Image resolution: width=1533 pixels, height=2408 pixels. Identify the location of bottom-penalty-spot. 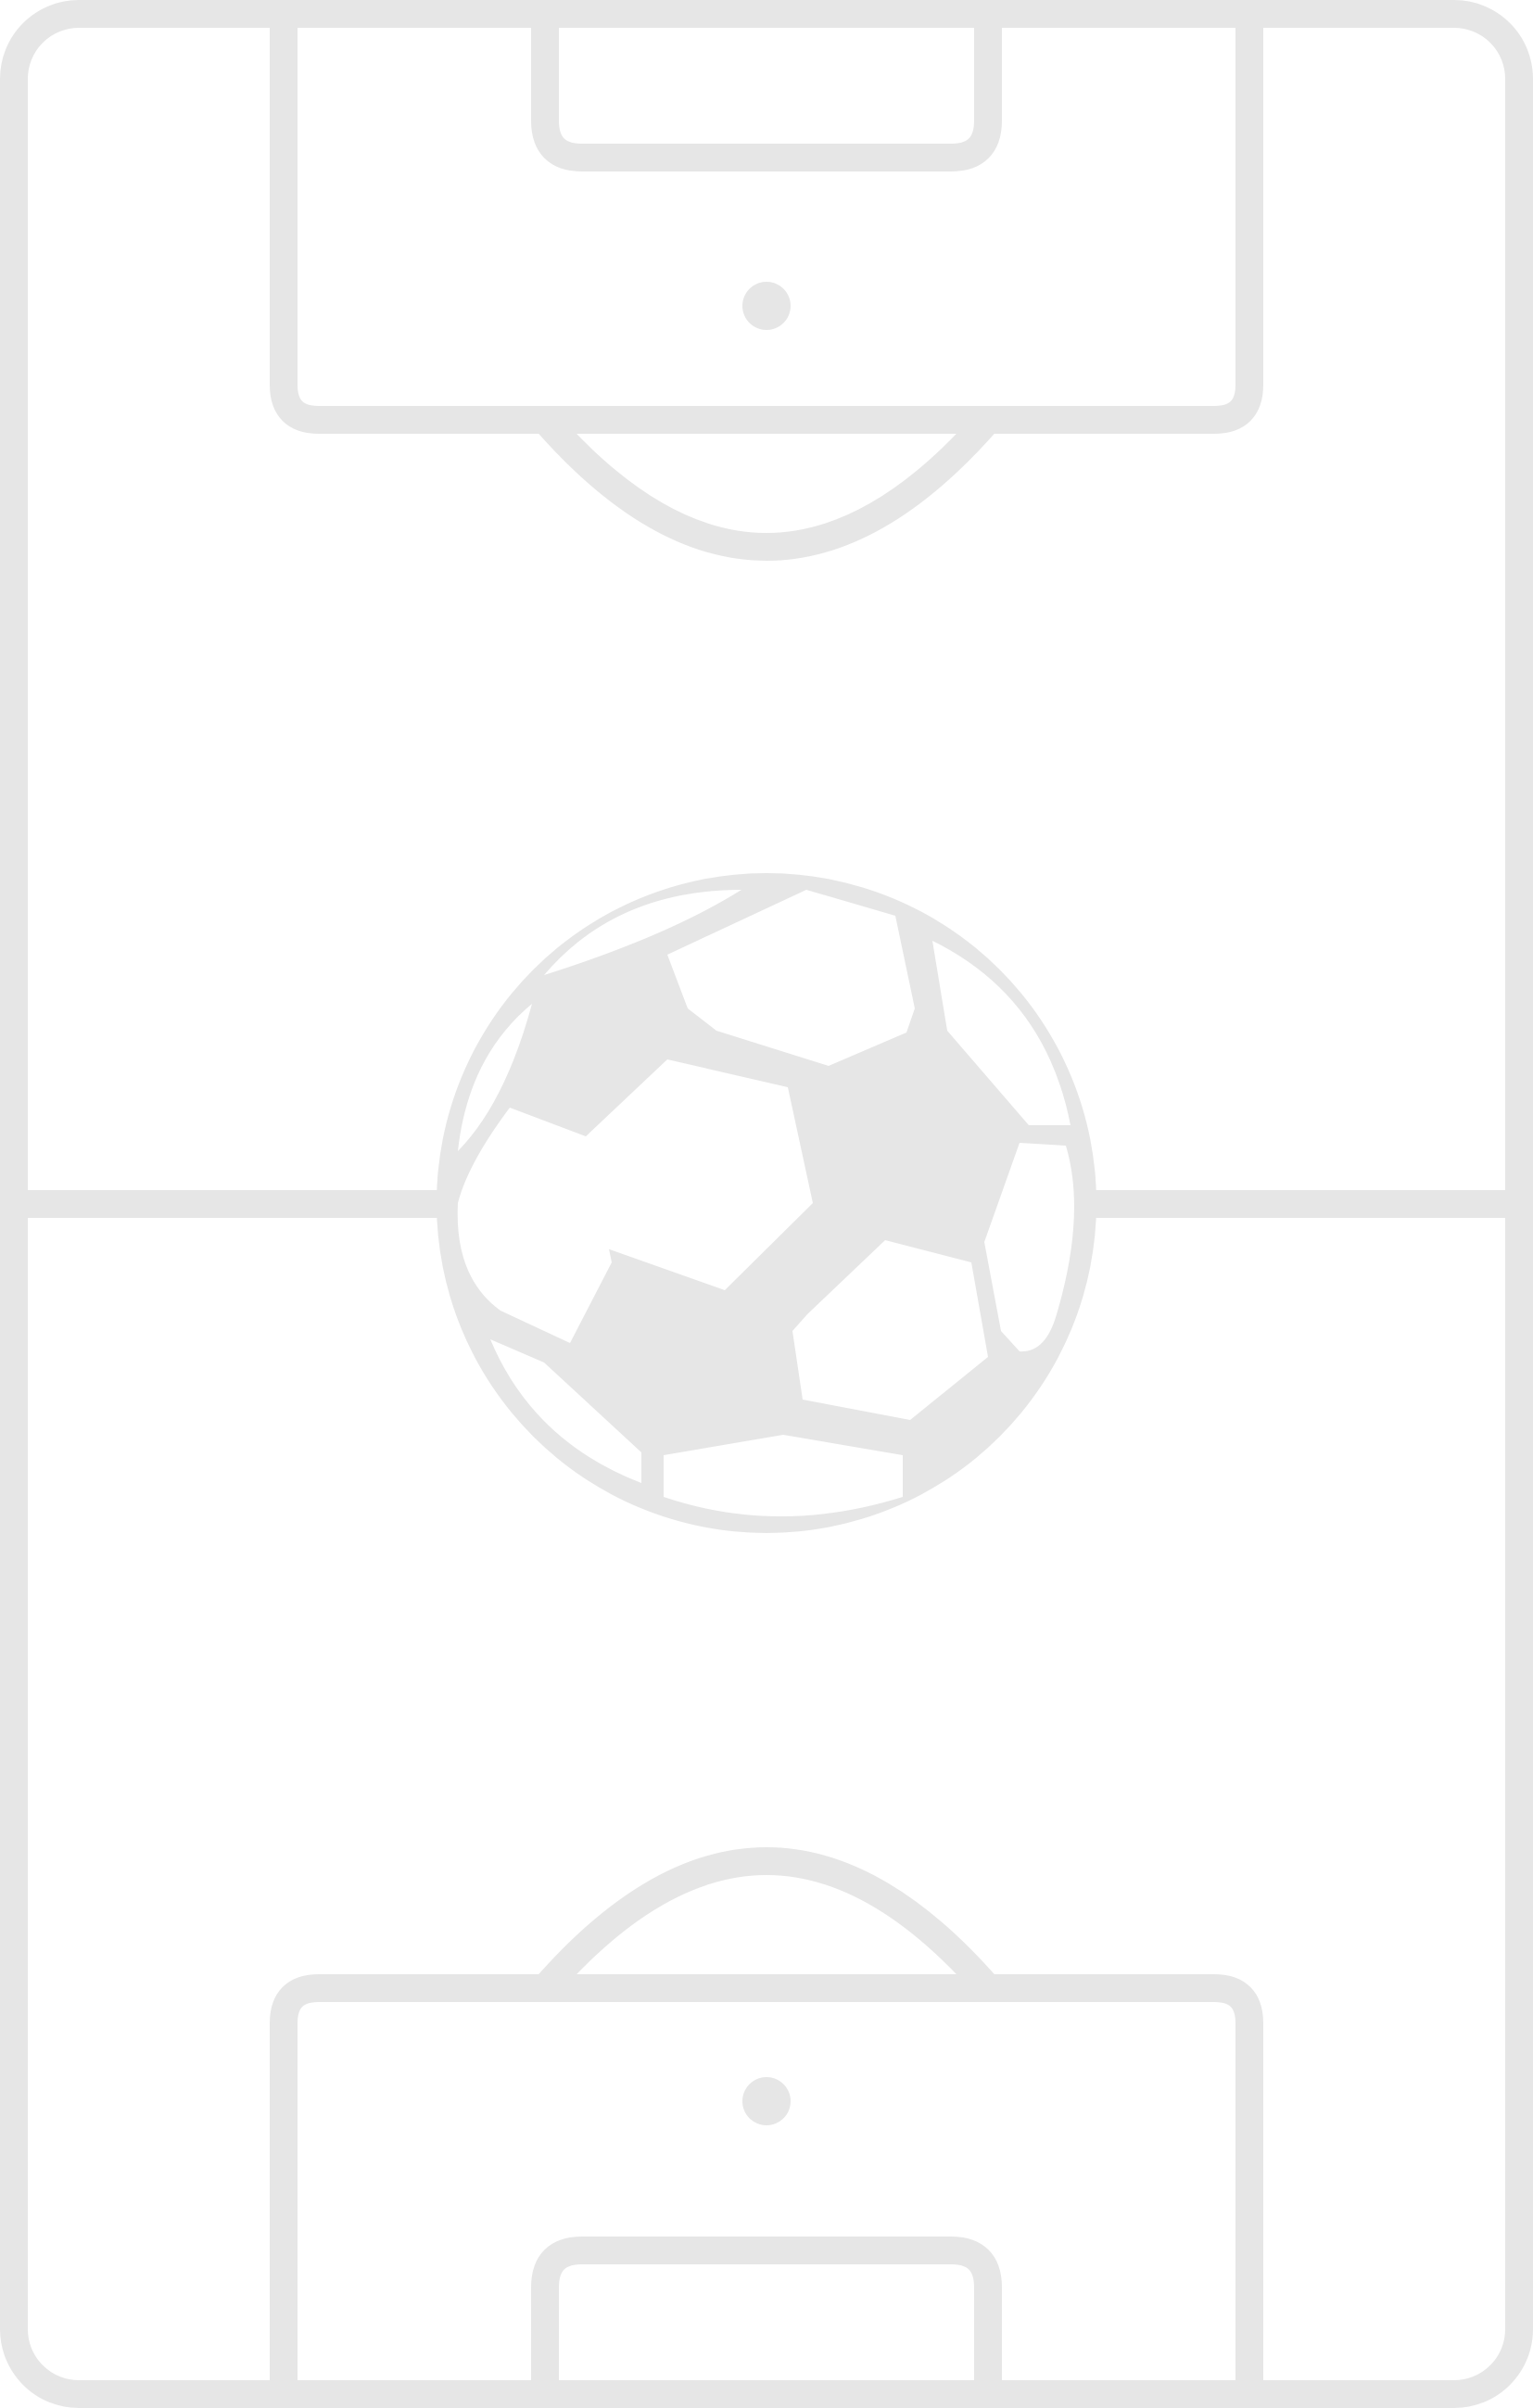
(766, 2101).